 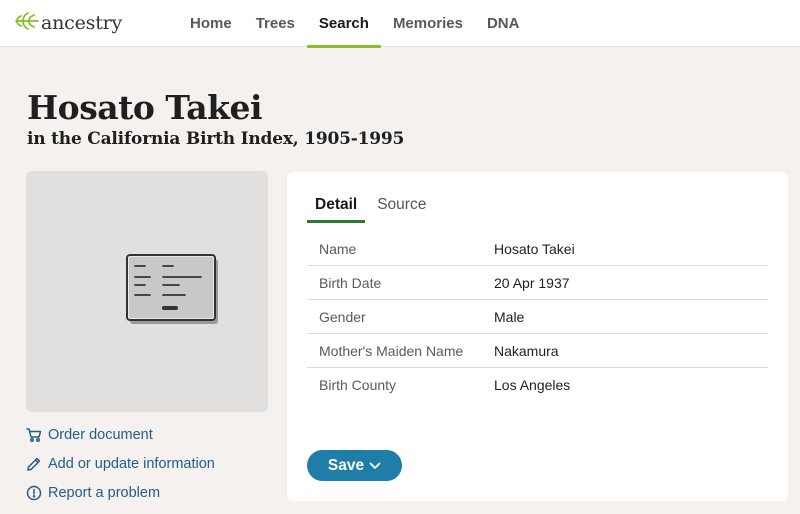 I want to click on tab-source: Source, so click(x=401, y=205).